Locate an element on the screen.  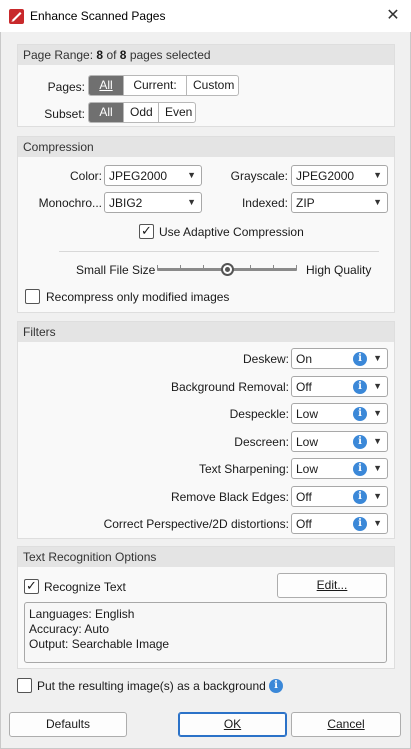
filter-label: Descreen: is located at coordinates (261, 442).